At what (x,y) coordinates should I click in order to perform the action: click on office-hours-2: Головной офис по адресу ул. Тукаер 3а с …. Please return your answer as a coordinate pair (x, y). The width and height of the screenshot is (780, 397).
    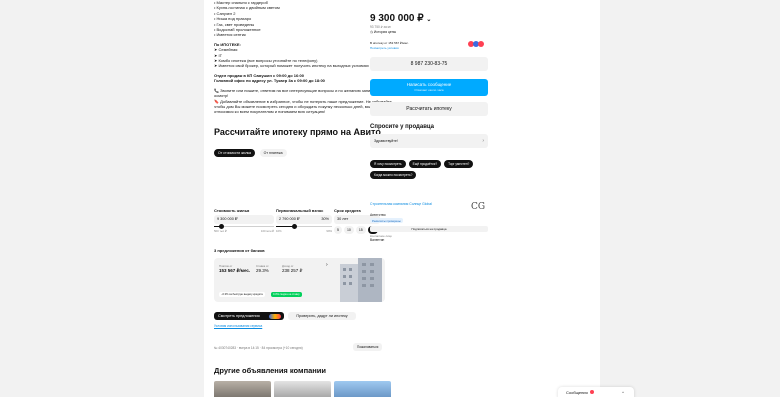
    Looking at the image, I should click on (269, 81).